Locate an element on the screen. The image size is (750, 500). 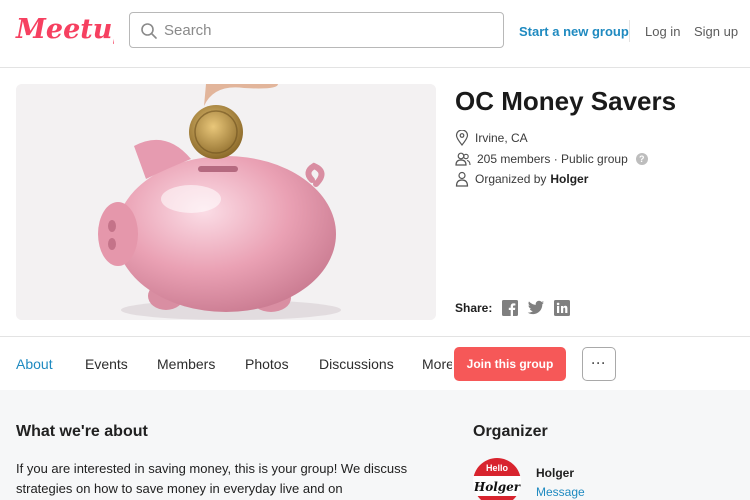
group-members-row: 205 members · Public group ? is located at coordinates (551, 159).